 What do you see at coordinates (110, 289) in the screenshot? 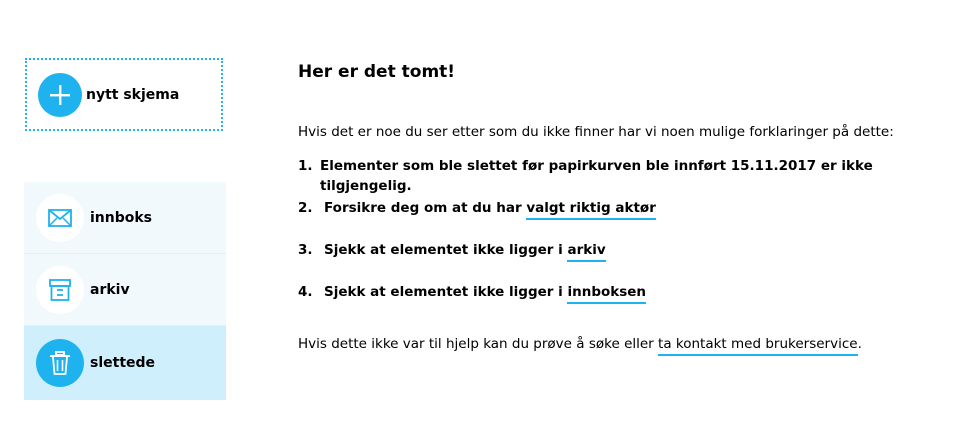
I see `sidebar-item-label: arkiv` at bounding box center [110, 289].